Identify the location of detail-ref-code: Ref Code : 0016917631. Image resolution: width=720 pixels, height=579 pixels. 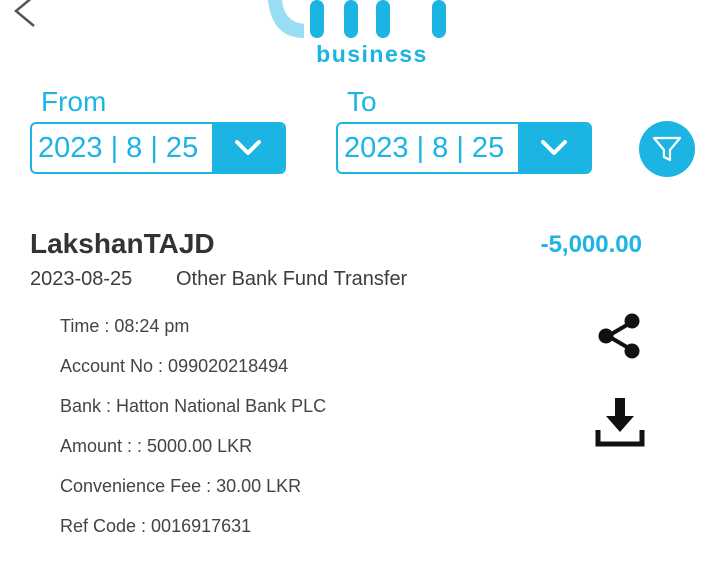
(156, 526).